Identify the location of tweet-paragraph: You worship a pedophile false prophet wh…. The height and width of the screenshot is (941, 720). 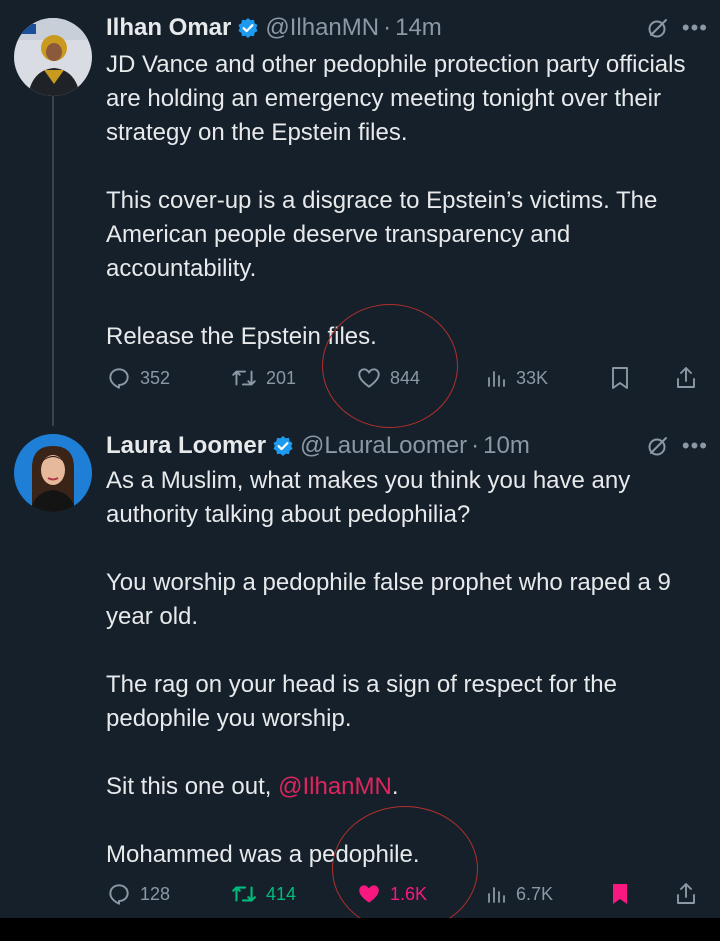
(388, 599).